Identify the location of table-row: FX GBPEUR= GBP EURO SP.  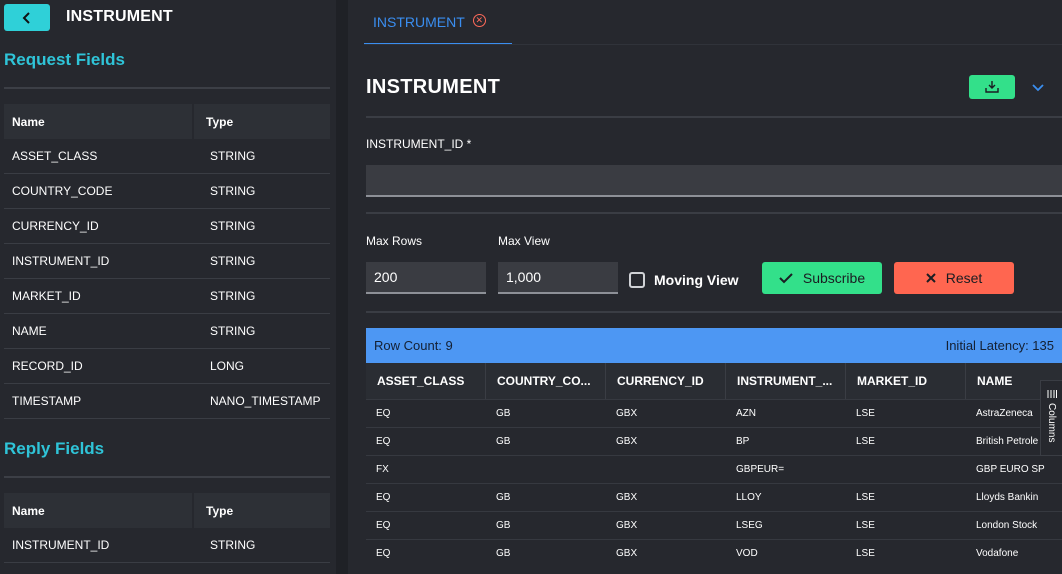
(714, 469).